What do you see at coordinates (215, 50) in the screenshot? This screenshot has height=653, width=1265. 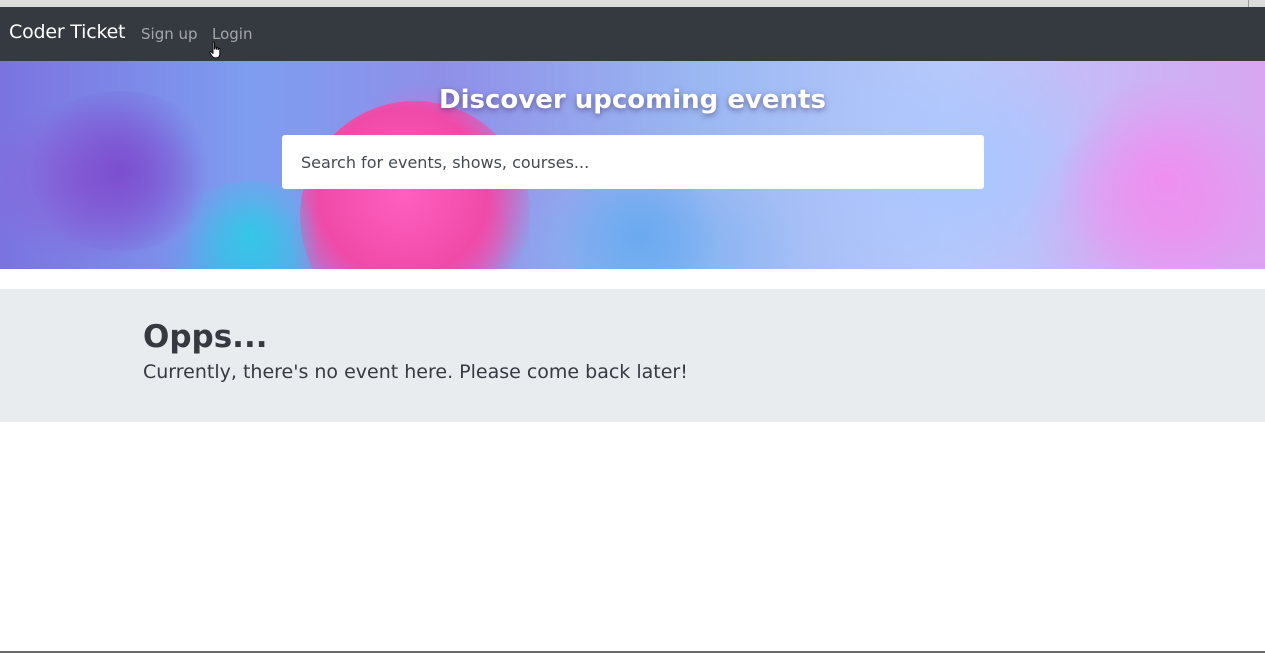 I see `hand-pointer-icon` at bounding box center [215, 50].